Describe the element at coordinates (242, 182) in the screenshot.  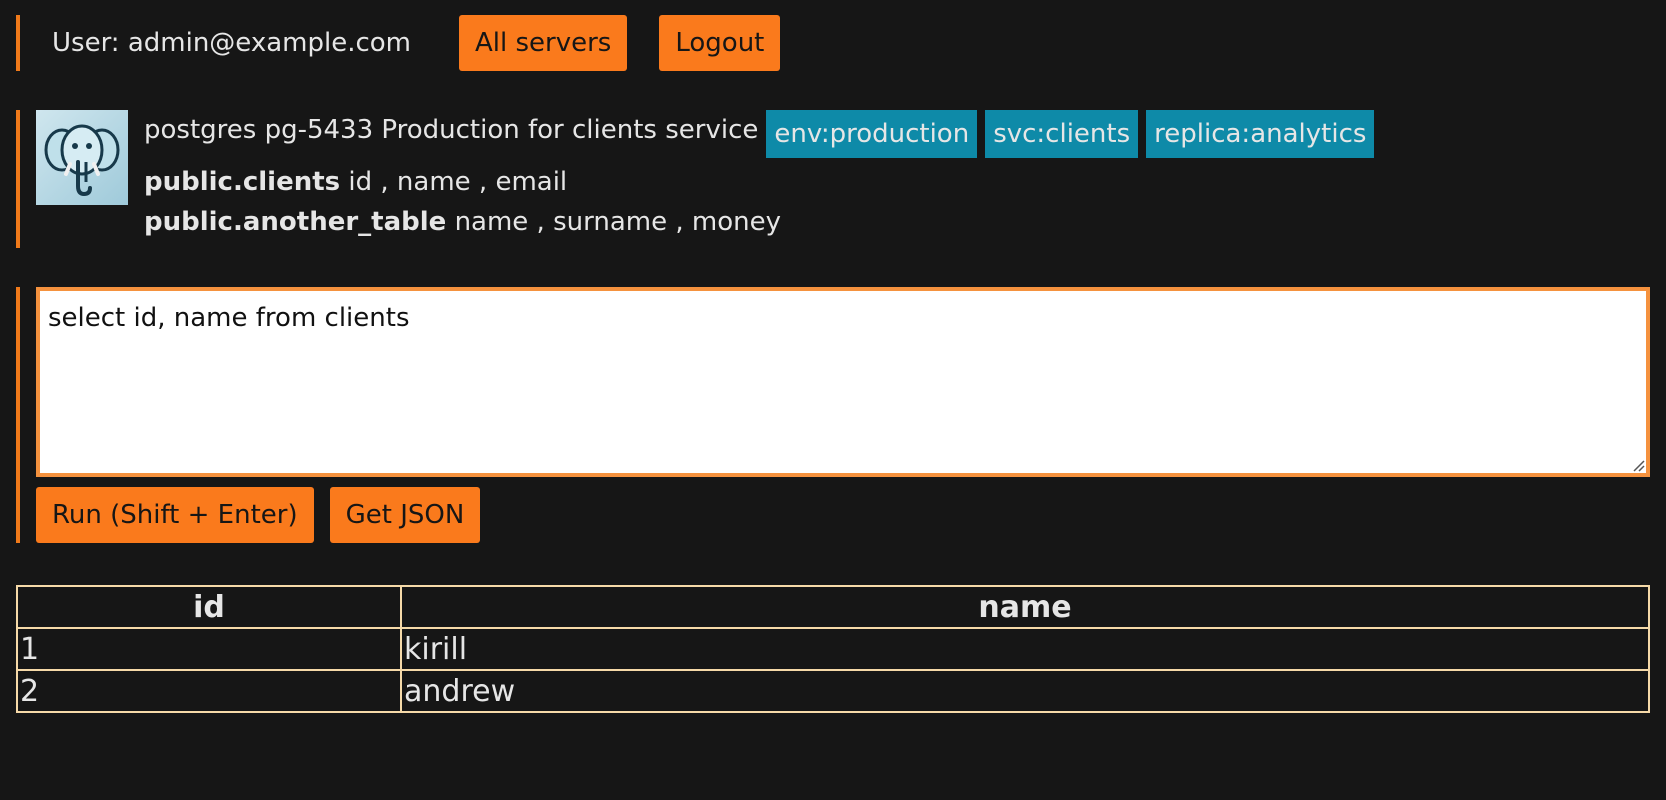
I see `table-name: public.clients` at that location.